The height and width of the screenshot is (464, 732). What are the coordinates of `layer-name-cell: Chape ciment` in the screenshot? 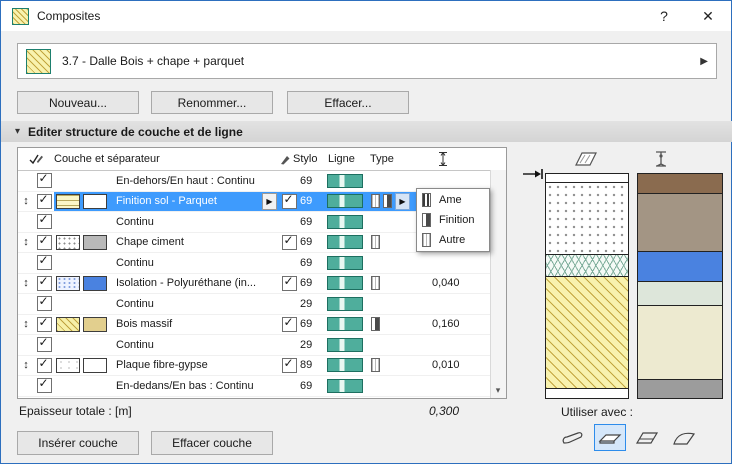 It's located at (196, 243).